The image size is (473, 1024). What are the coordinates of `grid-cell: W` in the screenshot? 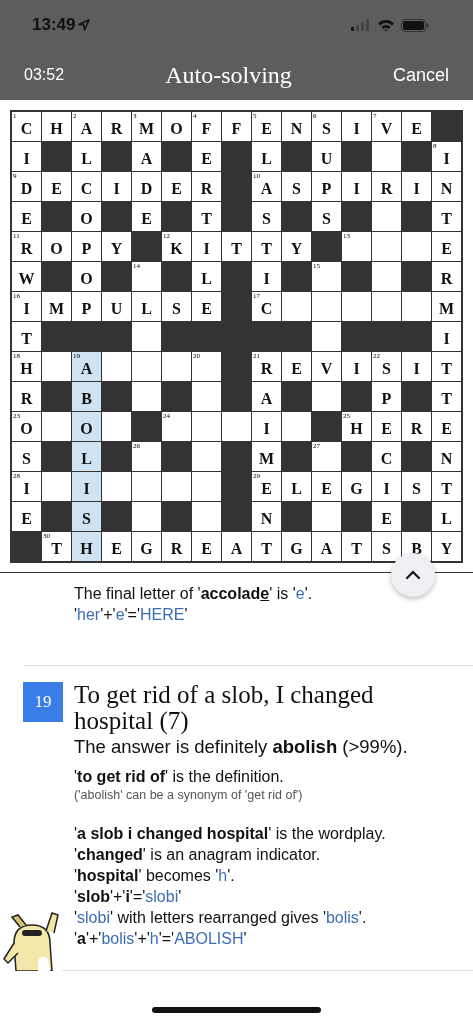 It's located at (26, 276).